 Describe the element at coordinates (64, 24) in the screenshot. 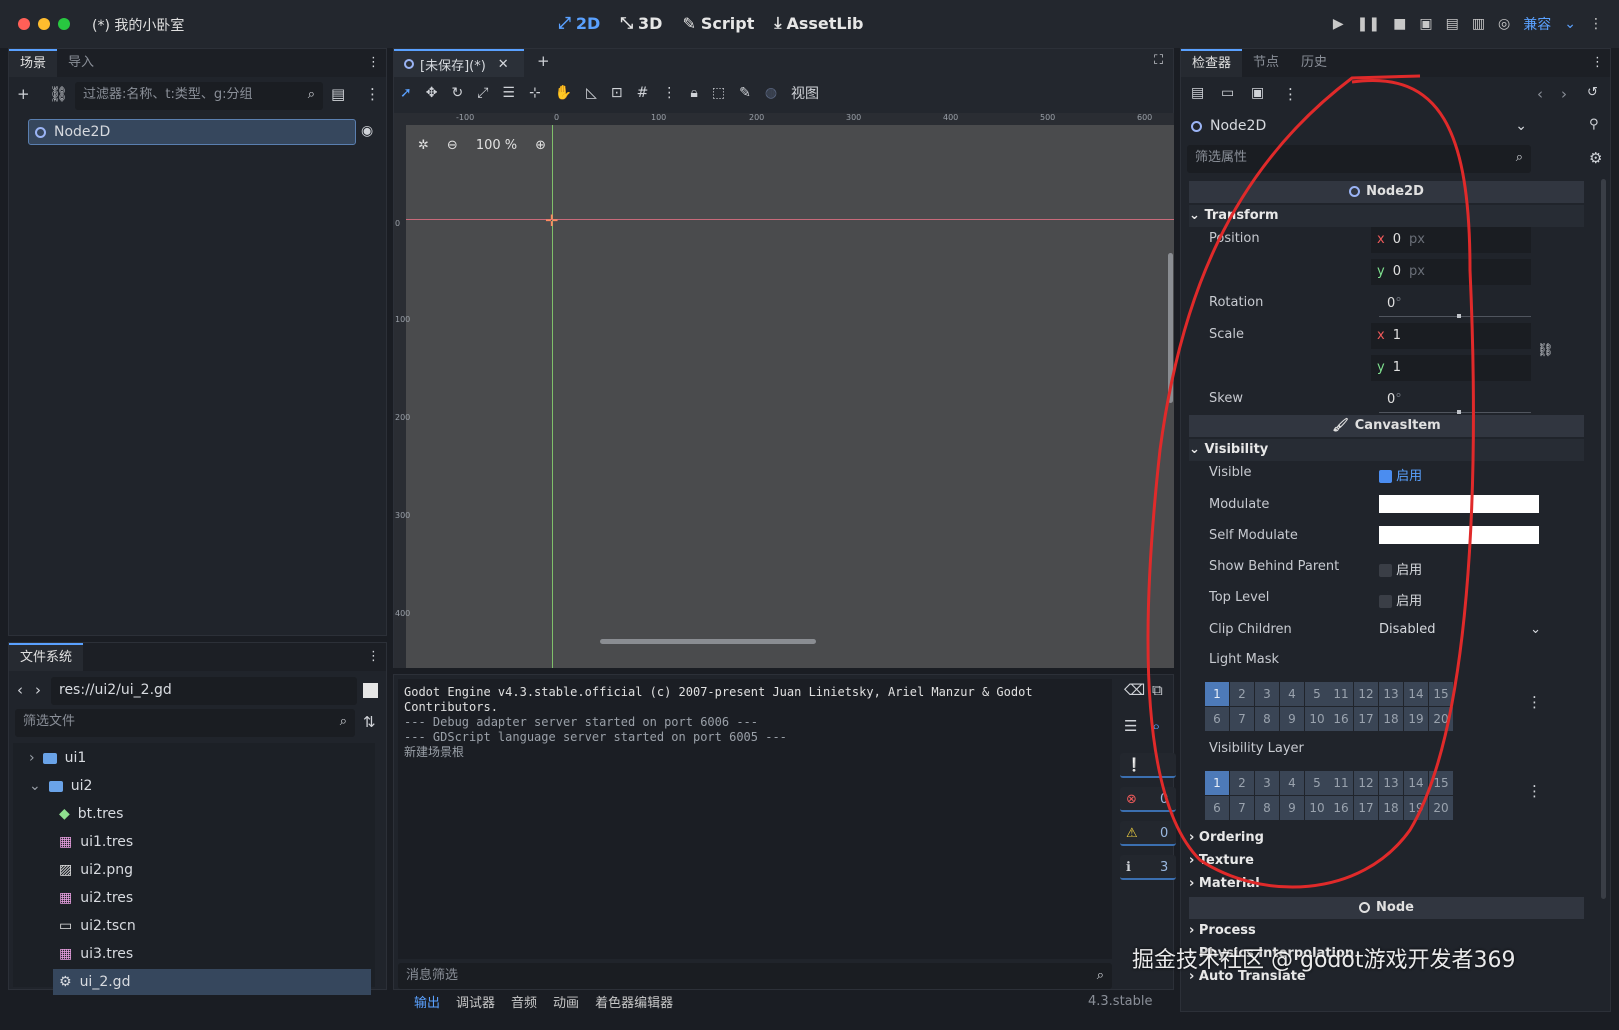

I see `maximize-window-button` at that location.